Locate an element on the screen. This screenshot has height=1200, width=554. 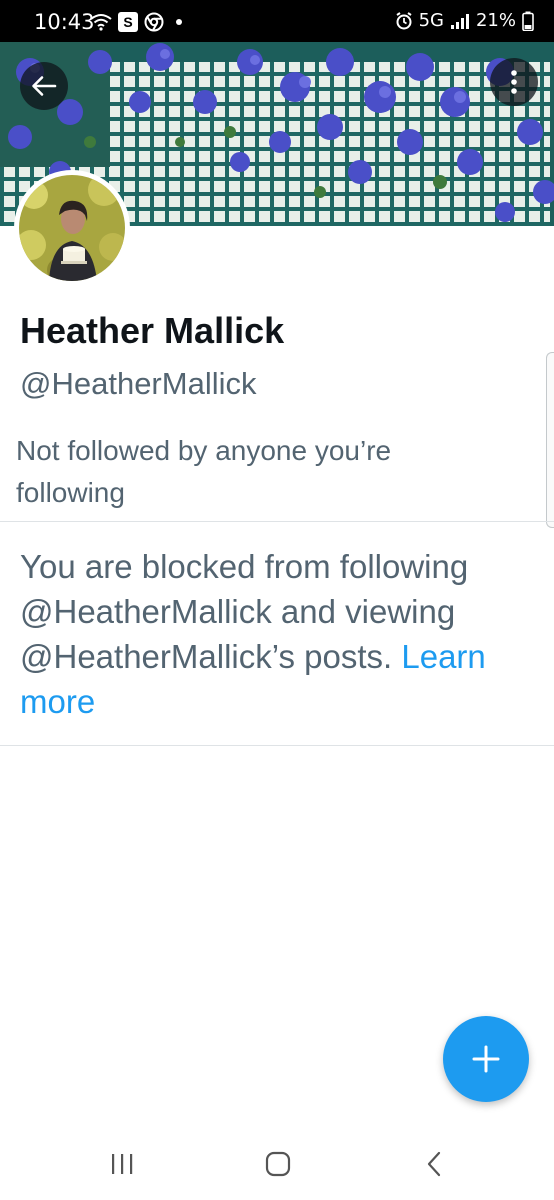
recents-button is located at coordinates (122, 1164).